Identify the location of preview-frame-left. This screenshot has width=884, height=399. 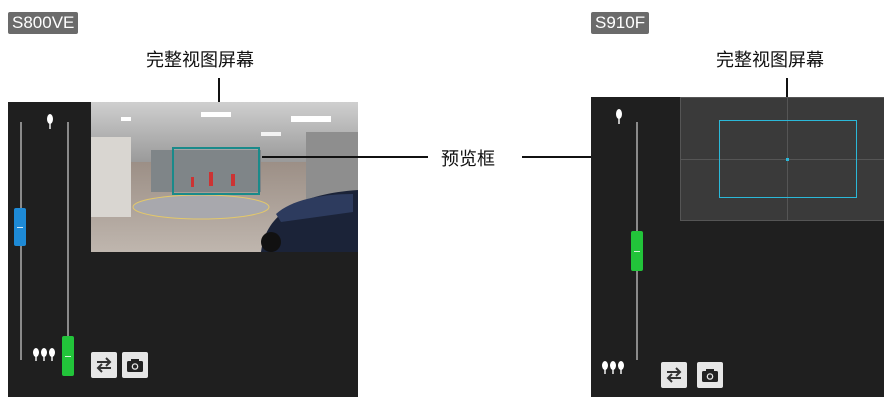
(216, 171).